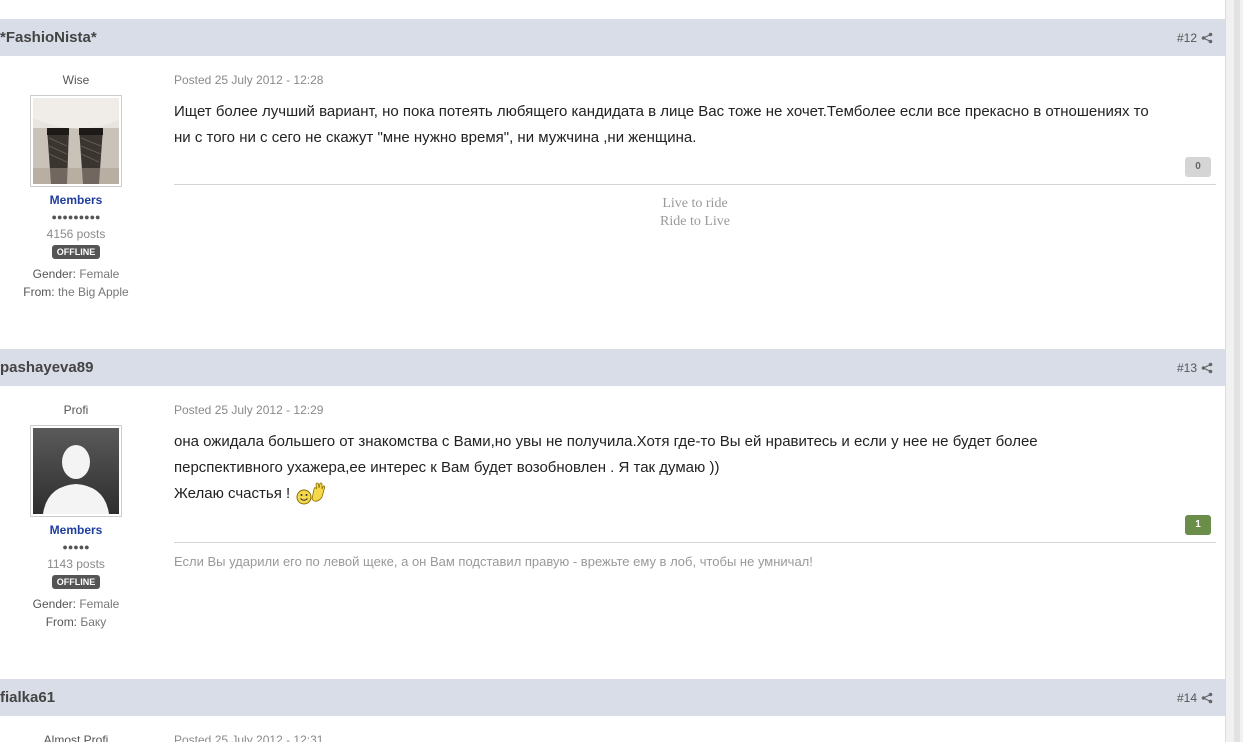 Image resolution: width=1243 pixels, height=742 pixels. What do you see at coordinates (1187, 368) in the screenshot?
I see `post-number: #13` at bounding box center [1187, 368].